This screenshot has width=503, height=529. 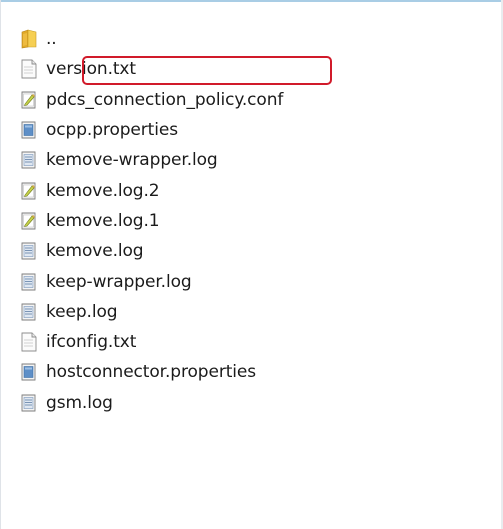 I want to click on list-item-ifconfig-txt: ifconfig.txt, so click(x=255, y=342).